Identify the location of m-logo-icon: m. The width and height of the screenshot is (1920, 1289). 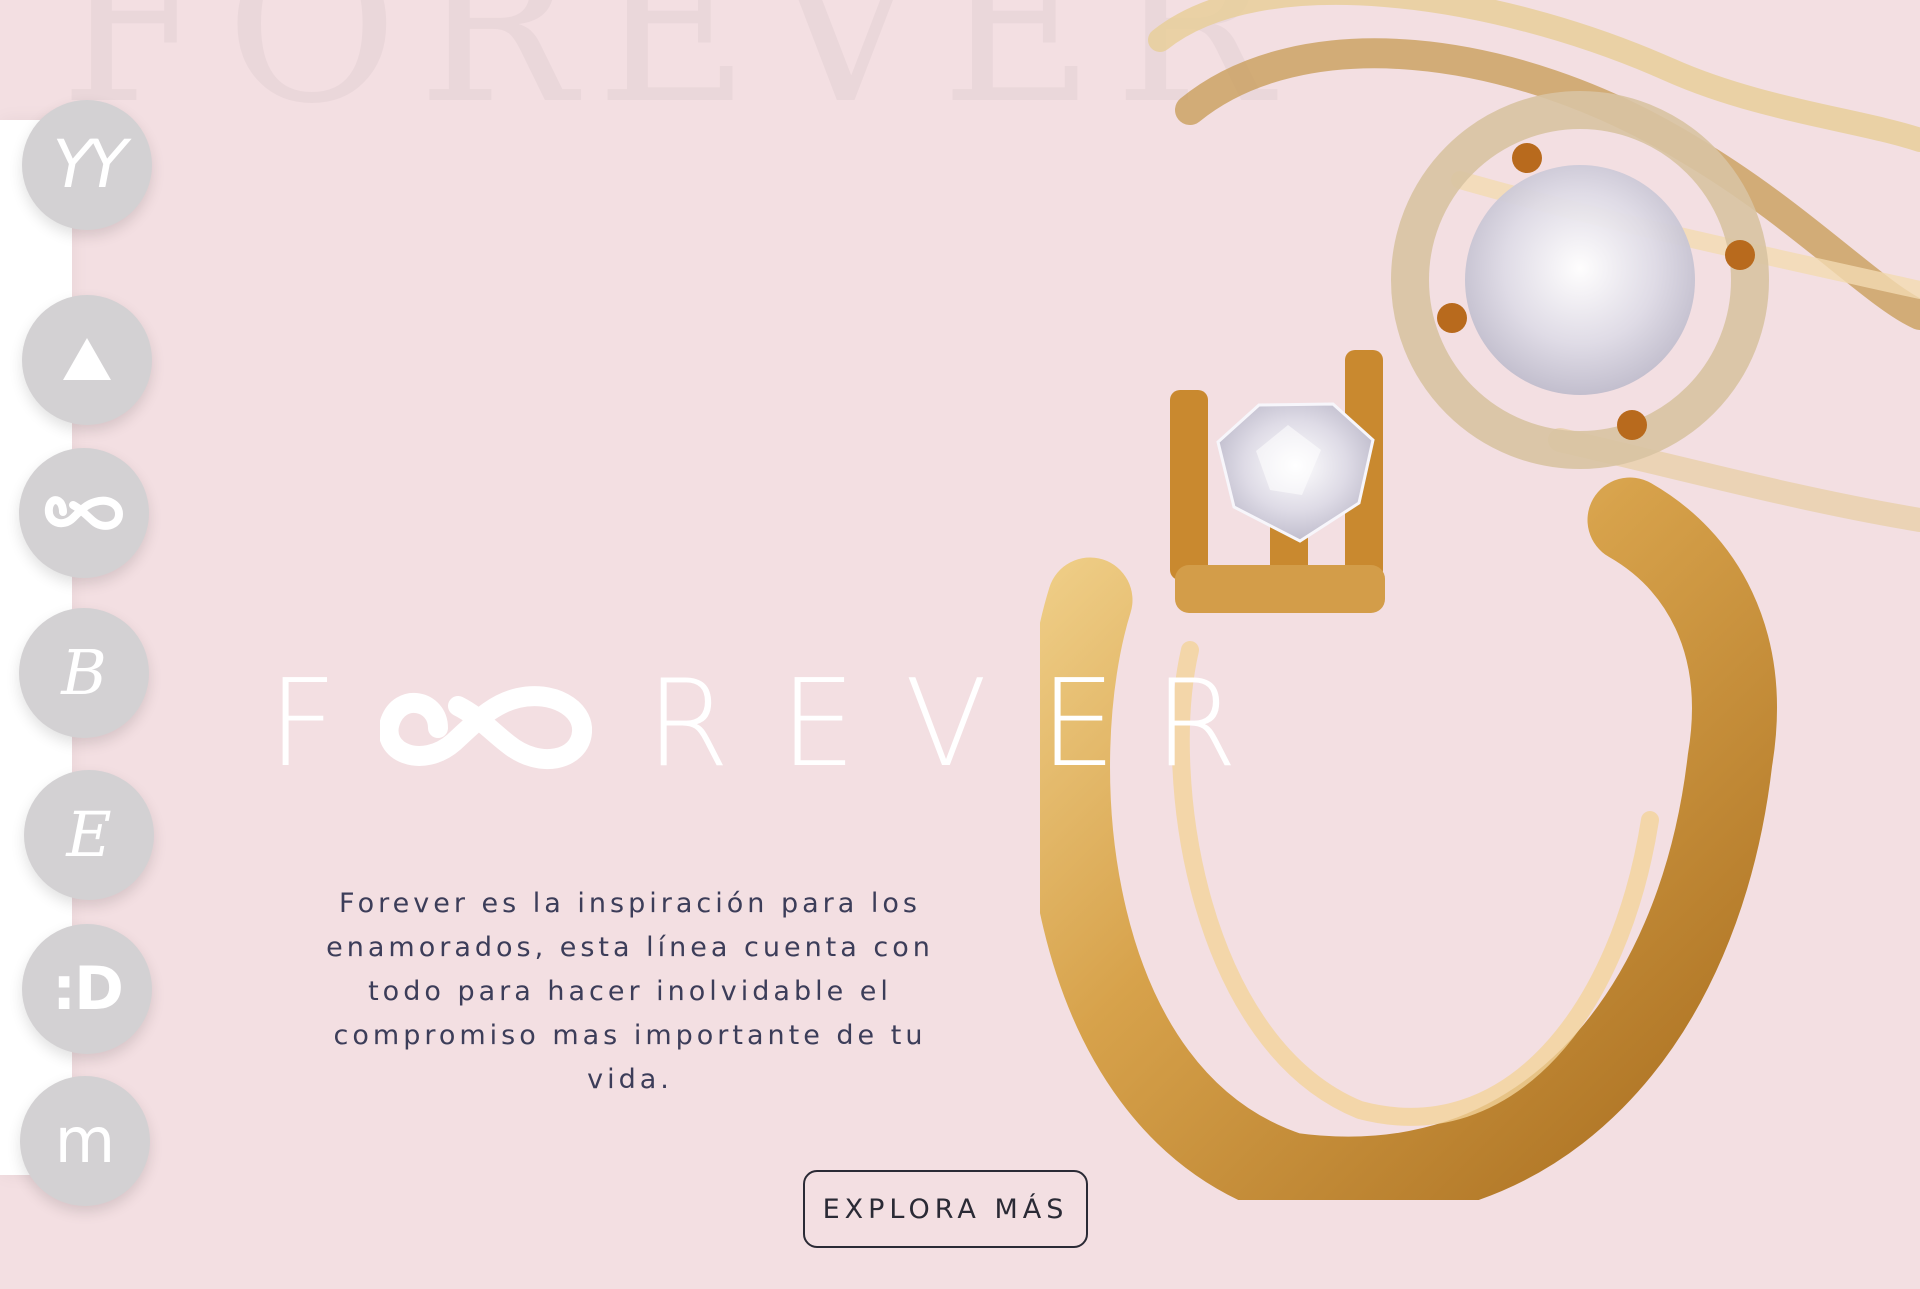
(85, 1140).